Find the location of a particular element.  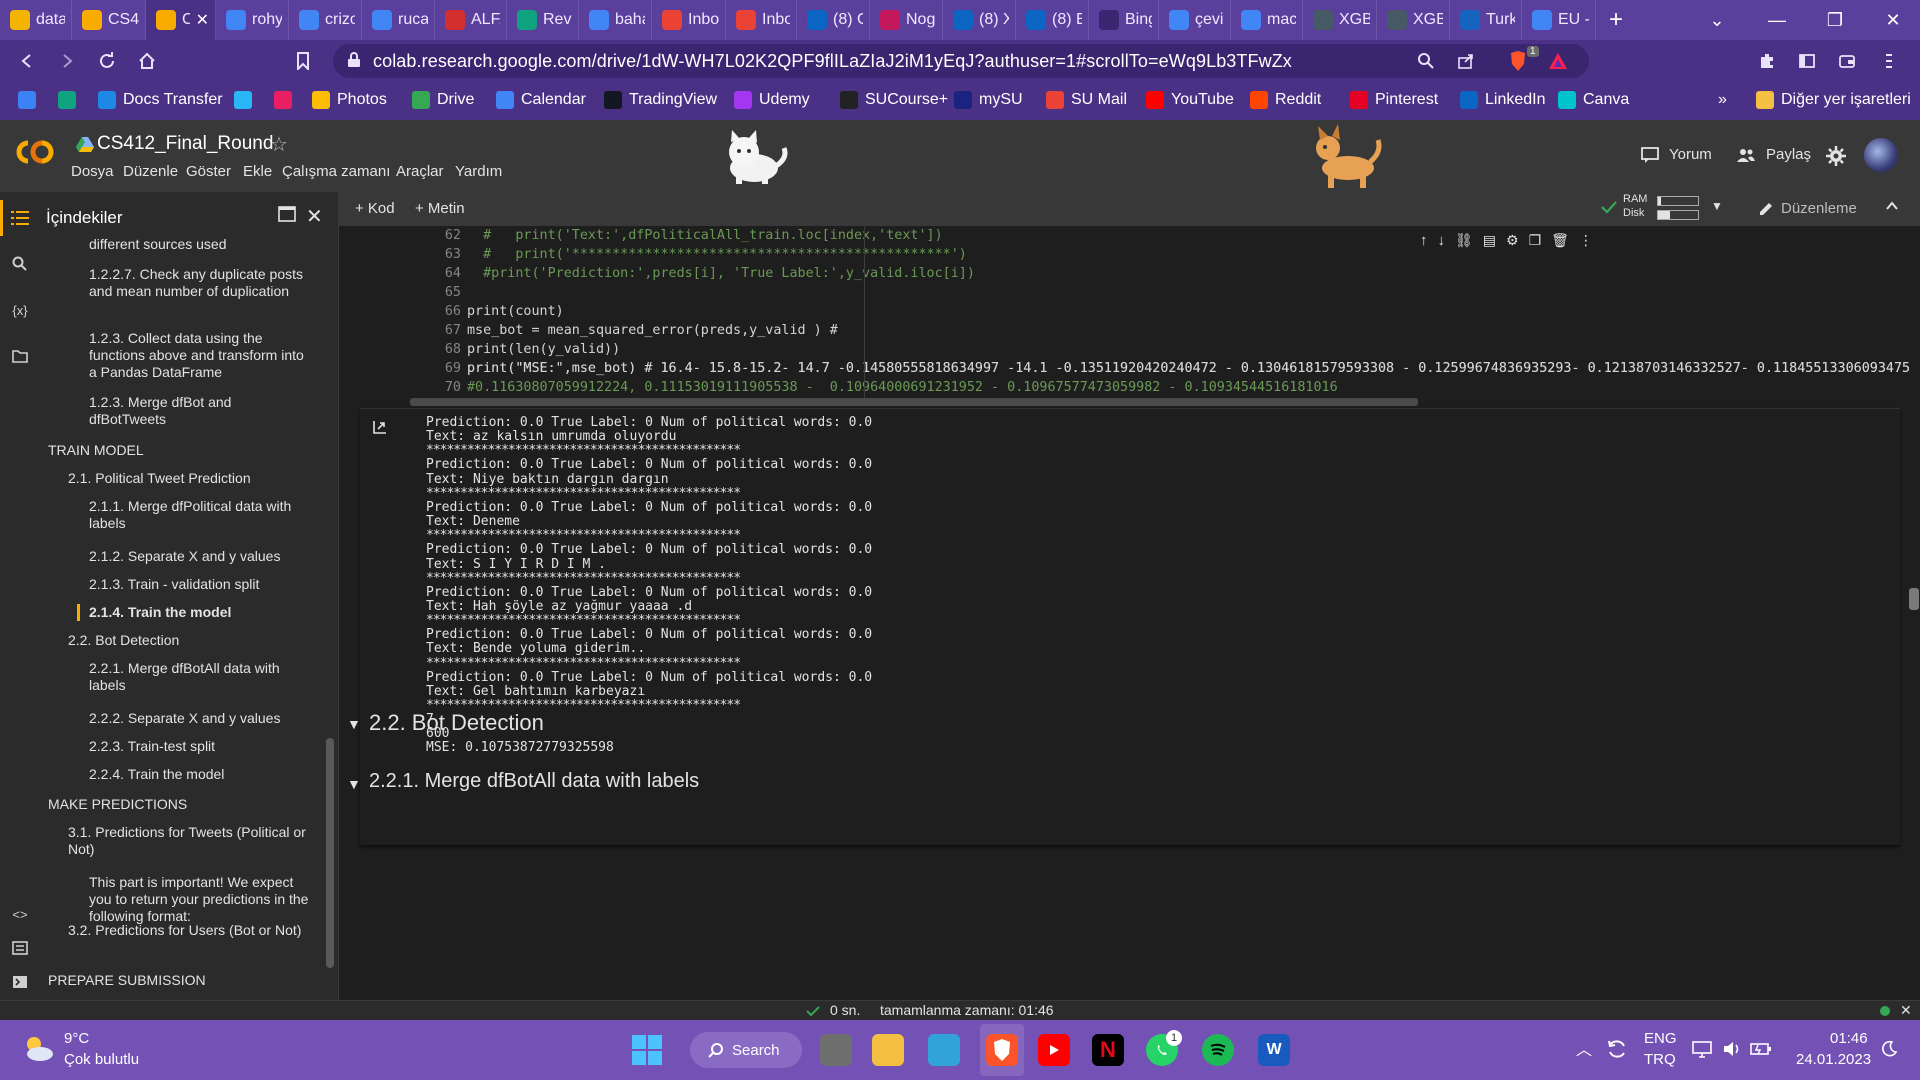

toc-item: 2.1.2. Separate X and y values is located at coordinates (199, 556).